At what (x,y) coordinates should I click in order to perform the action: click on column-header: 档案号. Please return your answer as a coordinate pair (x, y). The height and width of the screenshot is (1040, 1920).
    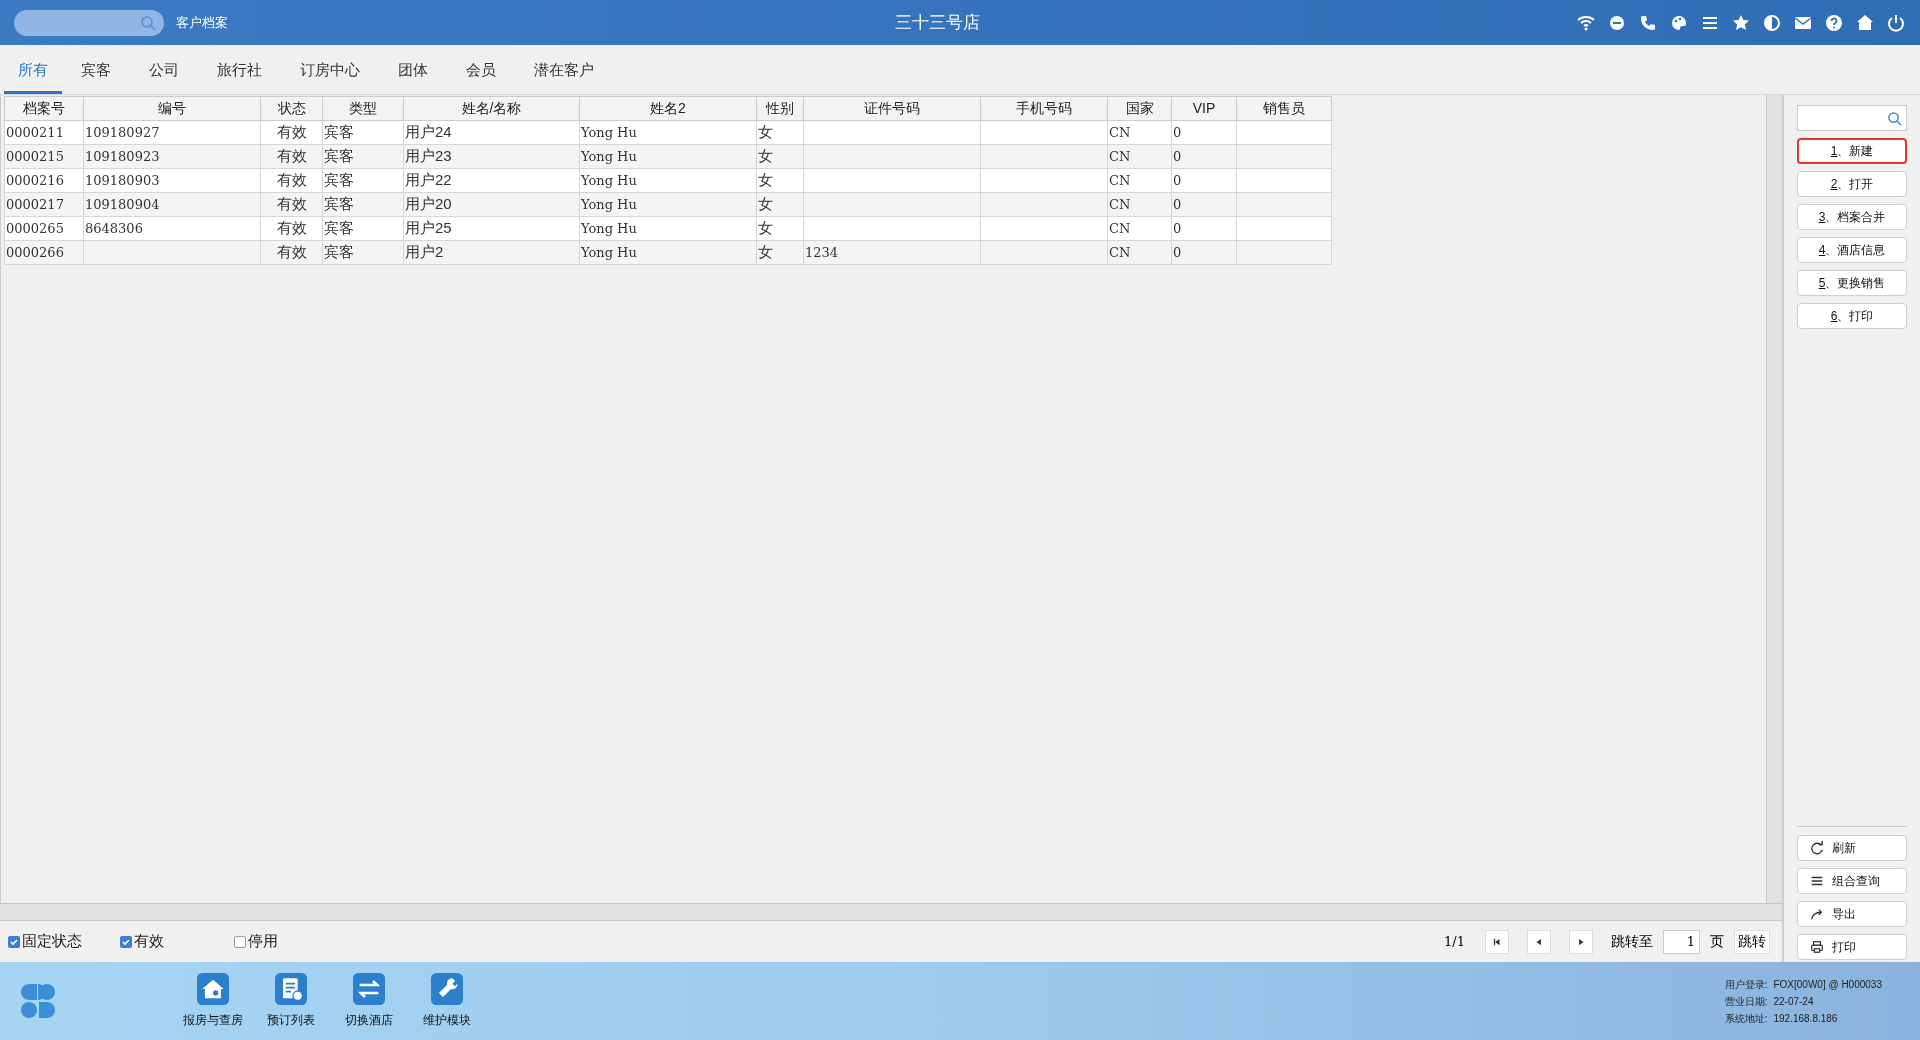
    Looking at the image, I should click on (44, 108).